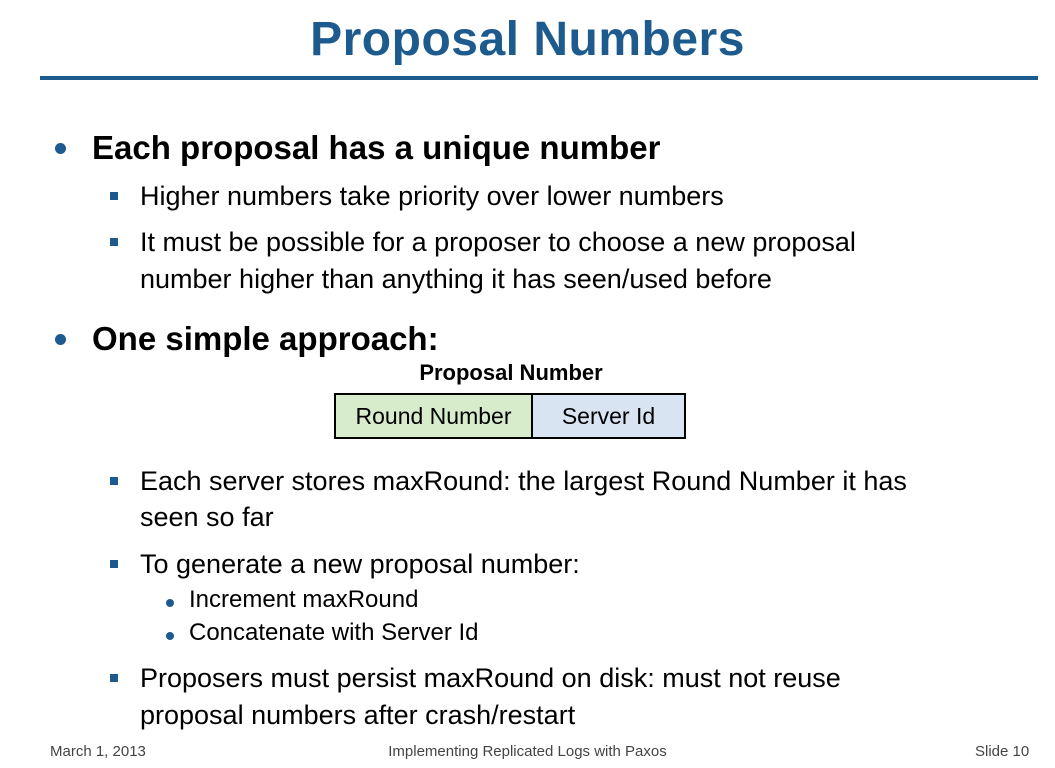 This screenshot has height=768, width=1055. What do you see at coordinates (608, 416) in the screenshot?
I see `server-id-cell: Server Id` at bounding box center [608, 416].